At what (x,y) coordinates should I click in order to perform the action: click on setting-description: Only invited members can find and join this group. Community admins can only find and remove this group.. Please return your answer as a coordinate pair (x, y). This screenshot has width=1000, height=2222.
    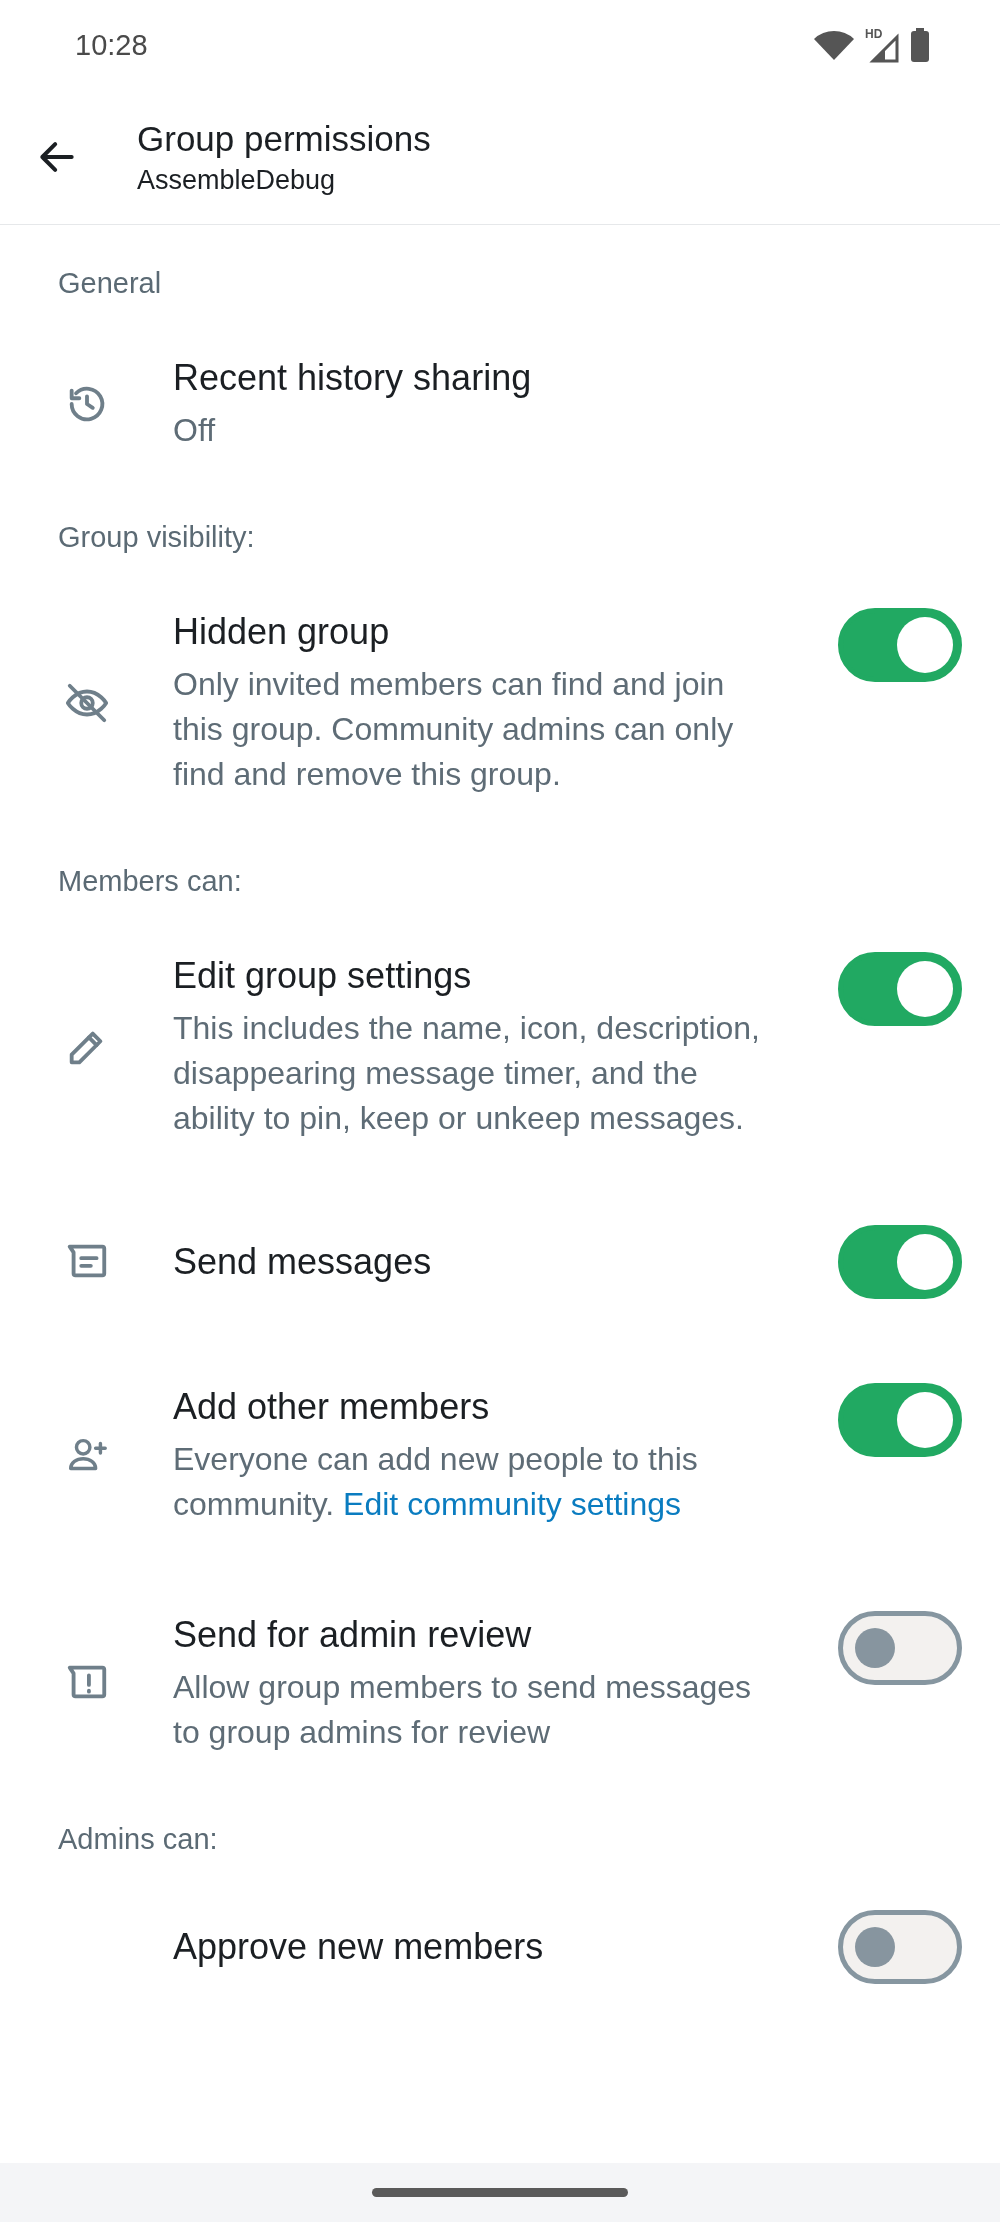
    Looking at the image, I should click on (454, 729).